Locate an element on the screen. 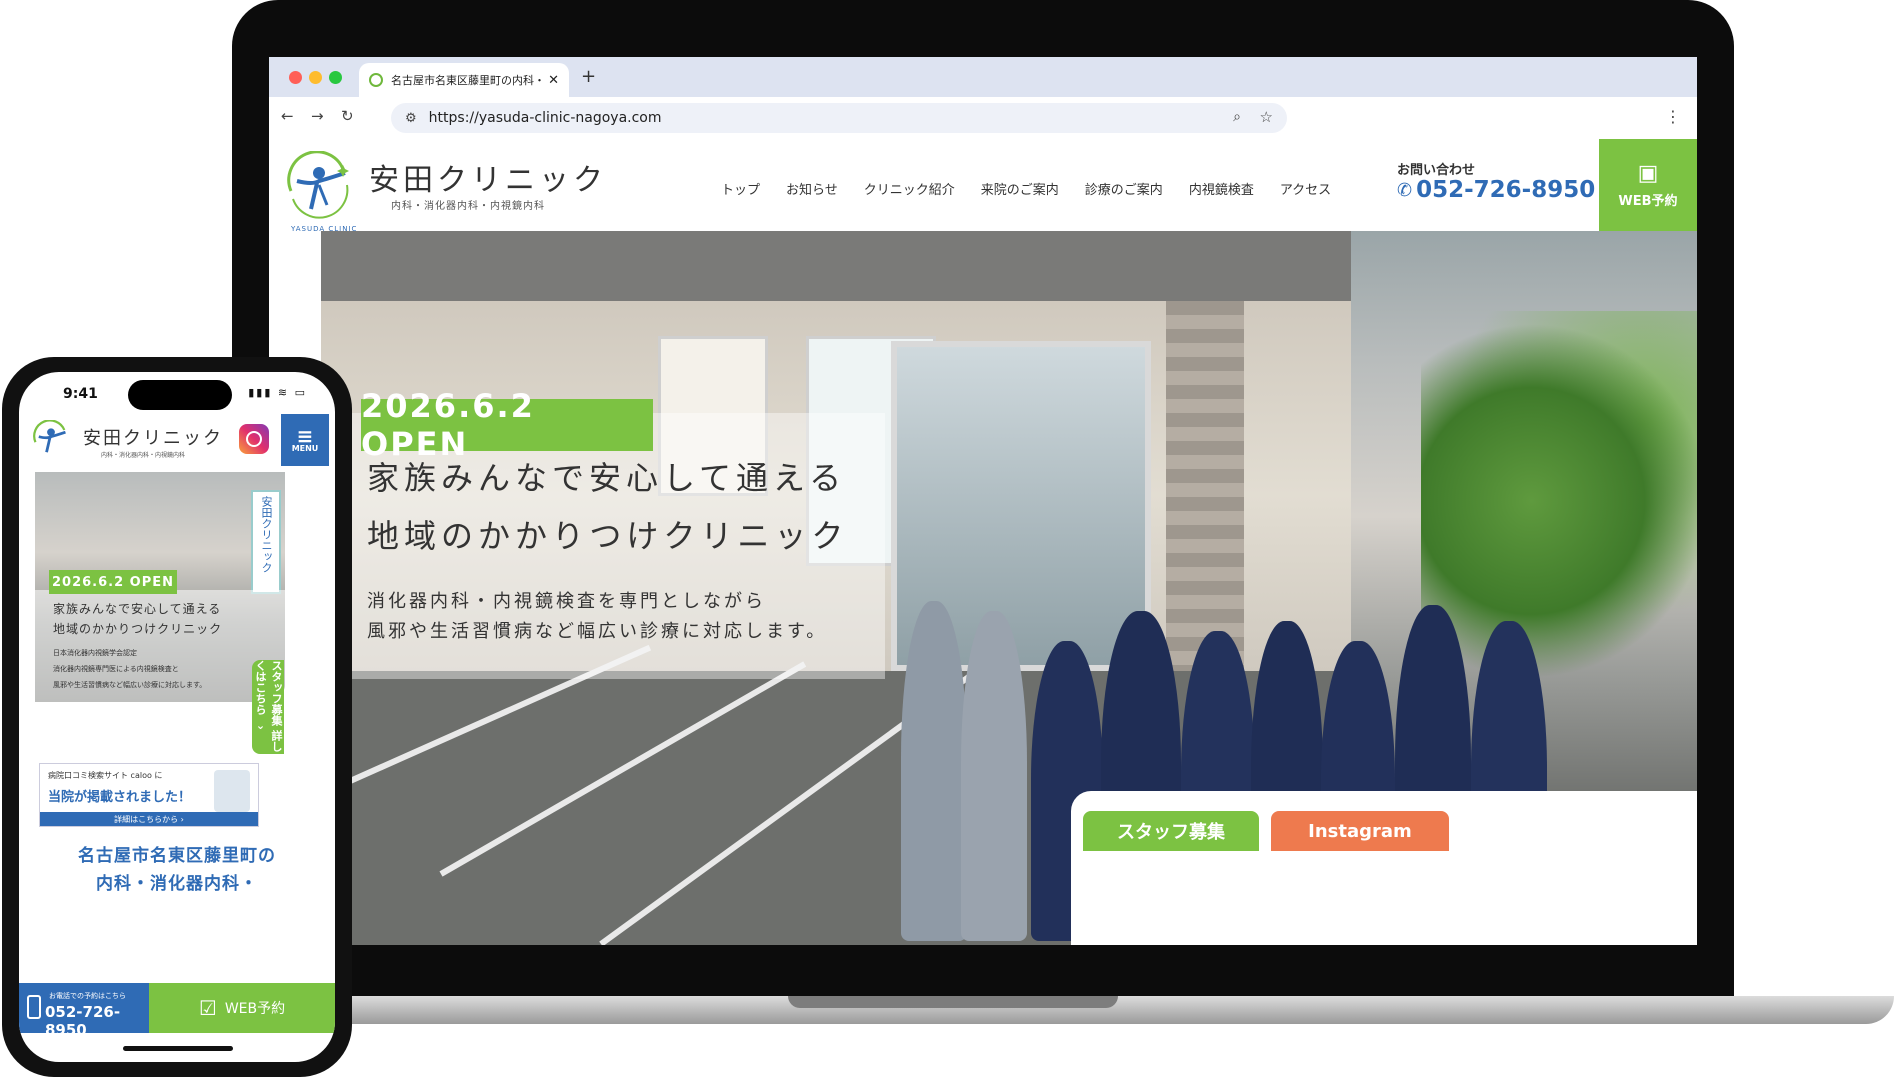  calendar-icon: ▣ is located at coordinates (1648, 173).